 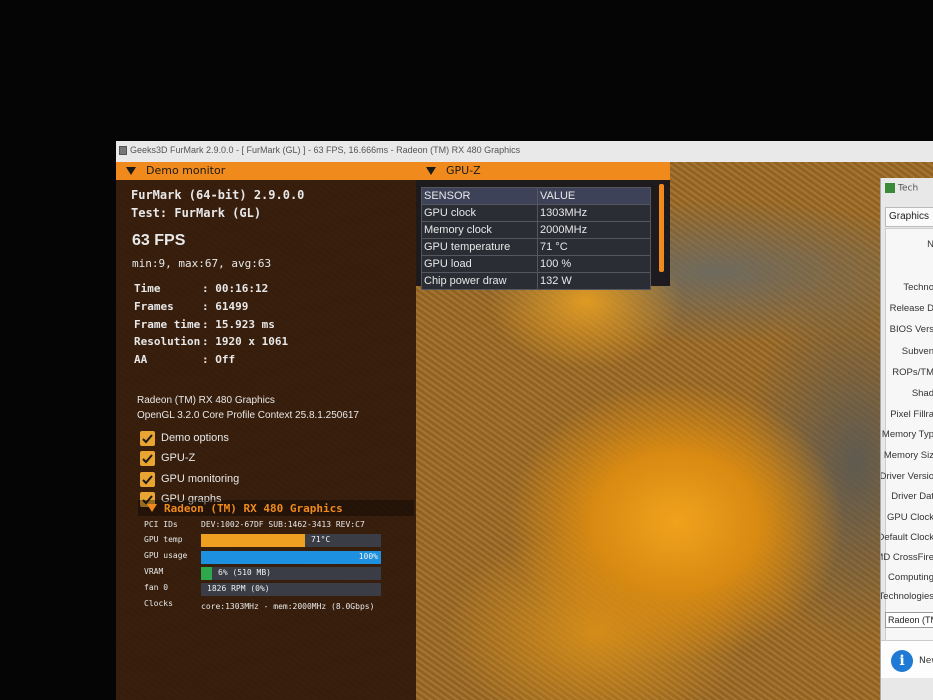 I want to click on table-row: GPU temperature 71 °C, so click(x=536, y=247).